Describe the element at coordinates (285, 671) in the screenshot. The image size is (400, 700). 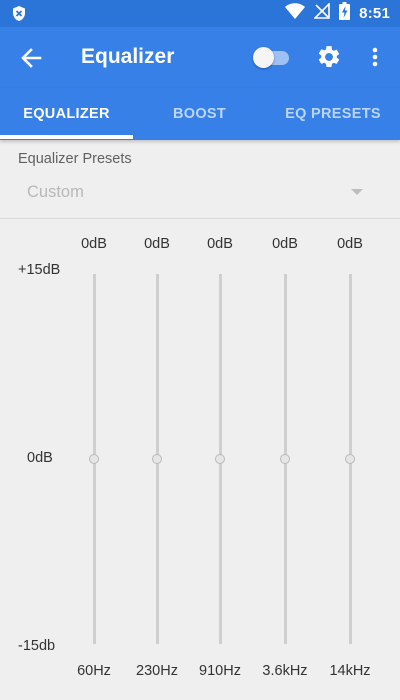
I see `band-frequency-label: 3.6kHz` at that location.